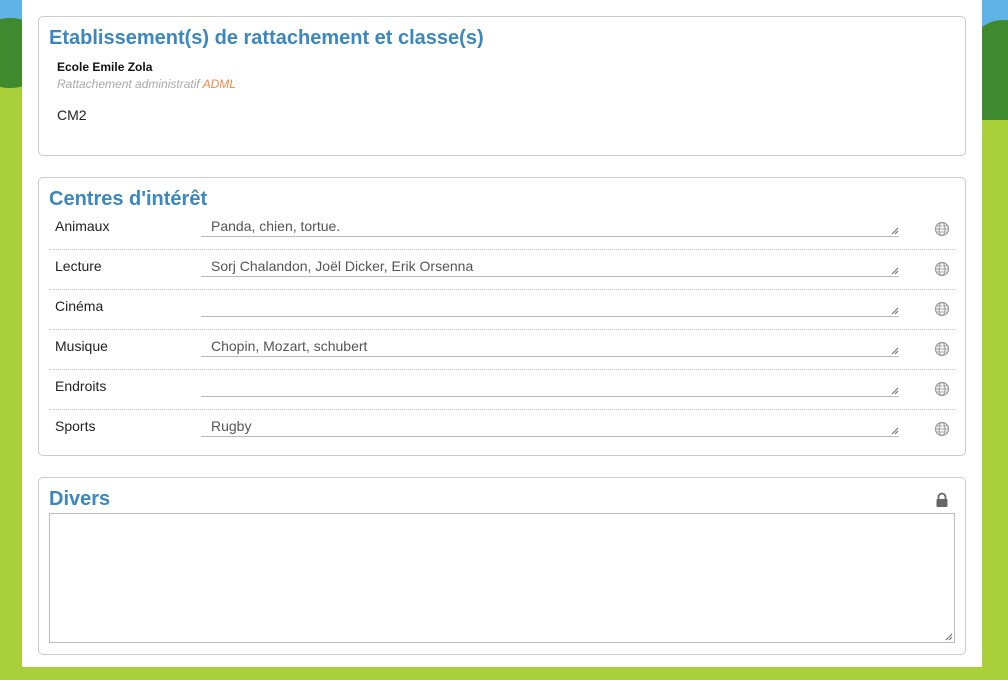 The width and height of the screenshot is (1008, 680). What do you see at coordinates (78, 266) in the screenshot?
I see `interest-label: Lecture` at bounding box center [78, 266].